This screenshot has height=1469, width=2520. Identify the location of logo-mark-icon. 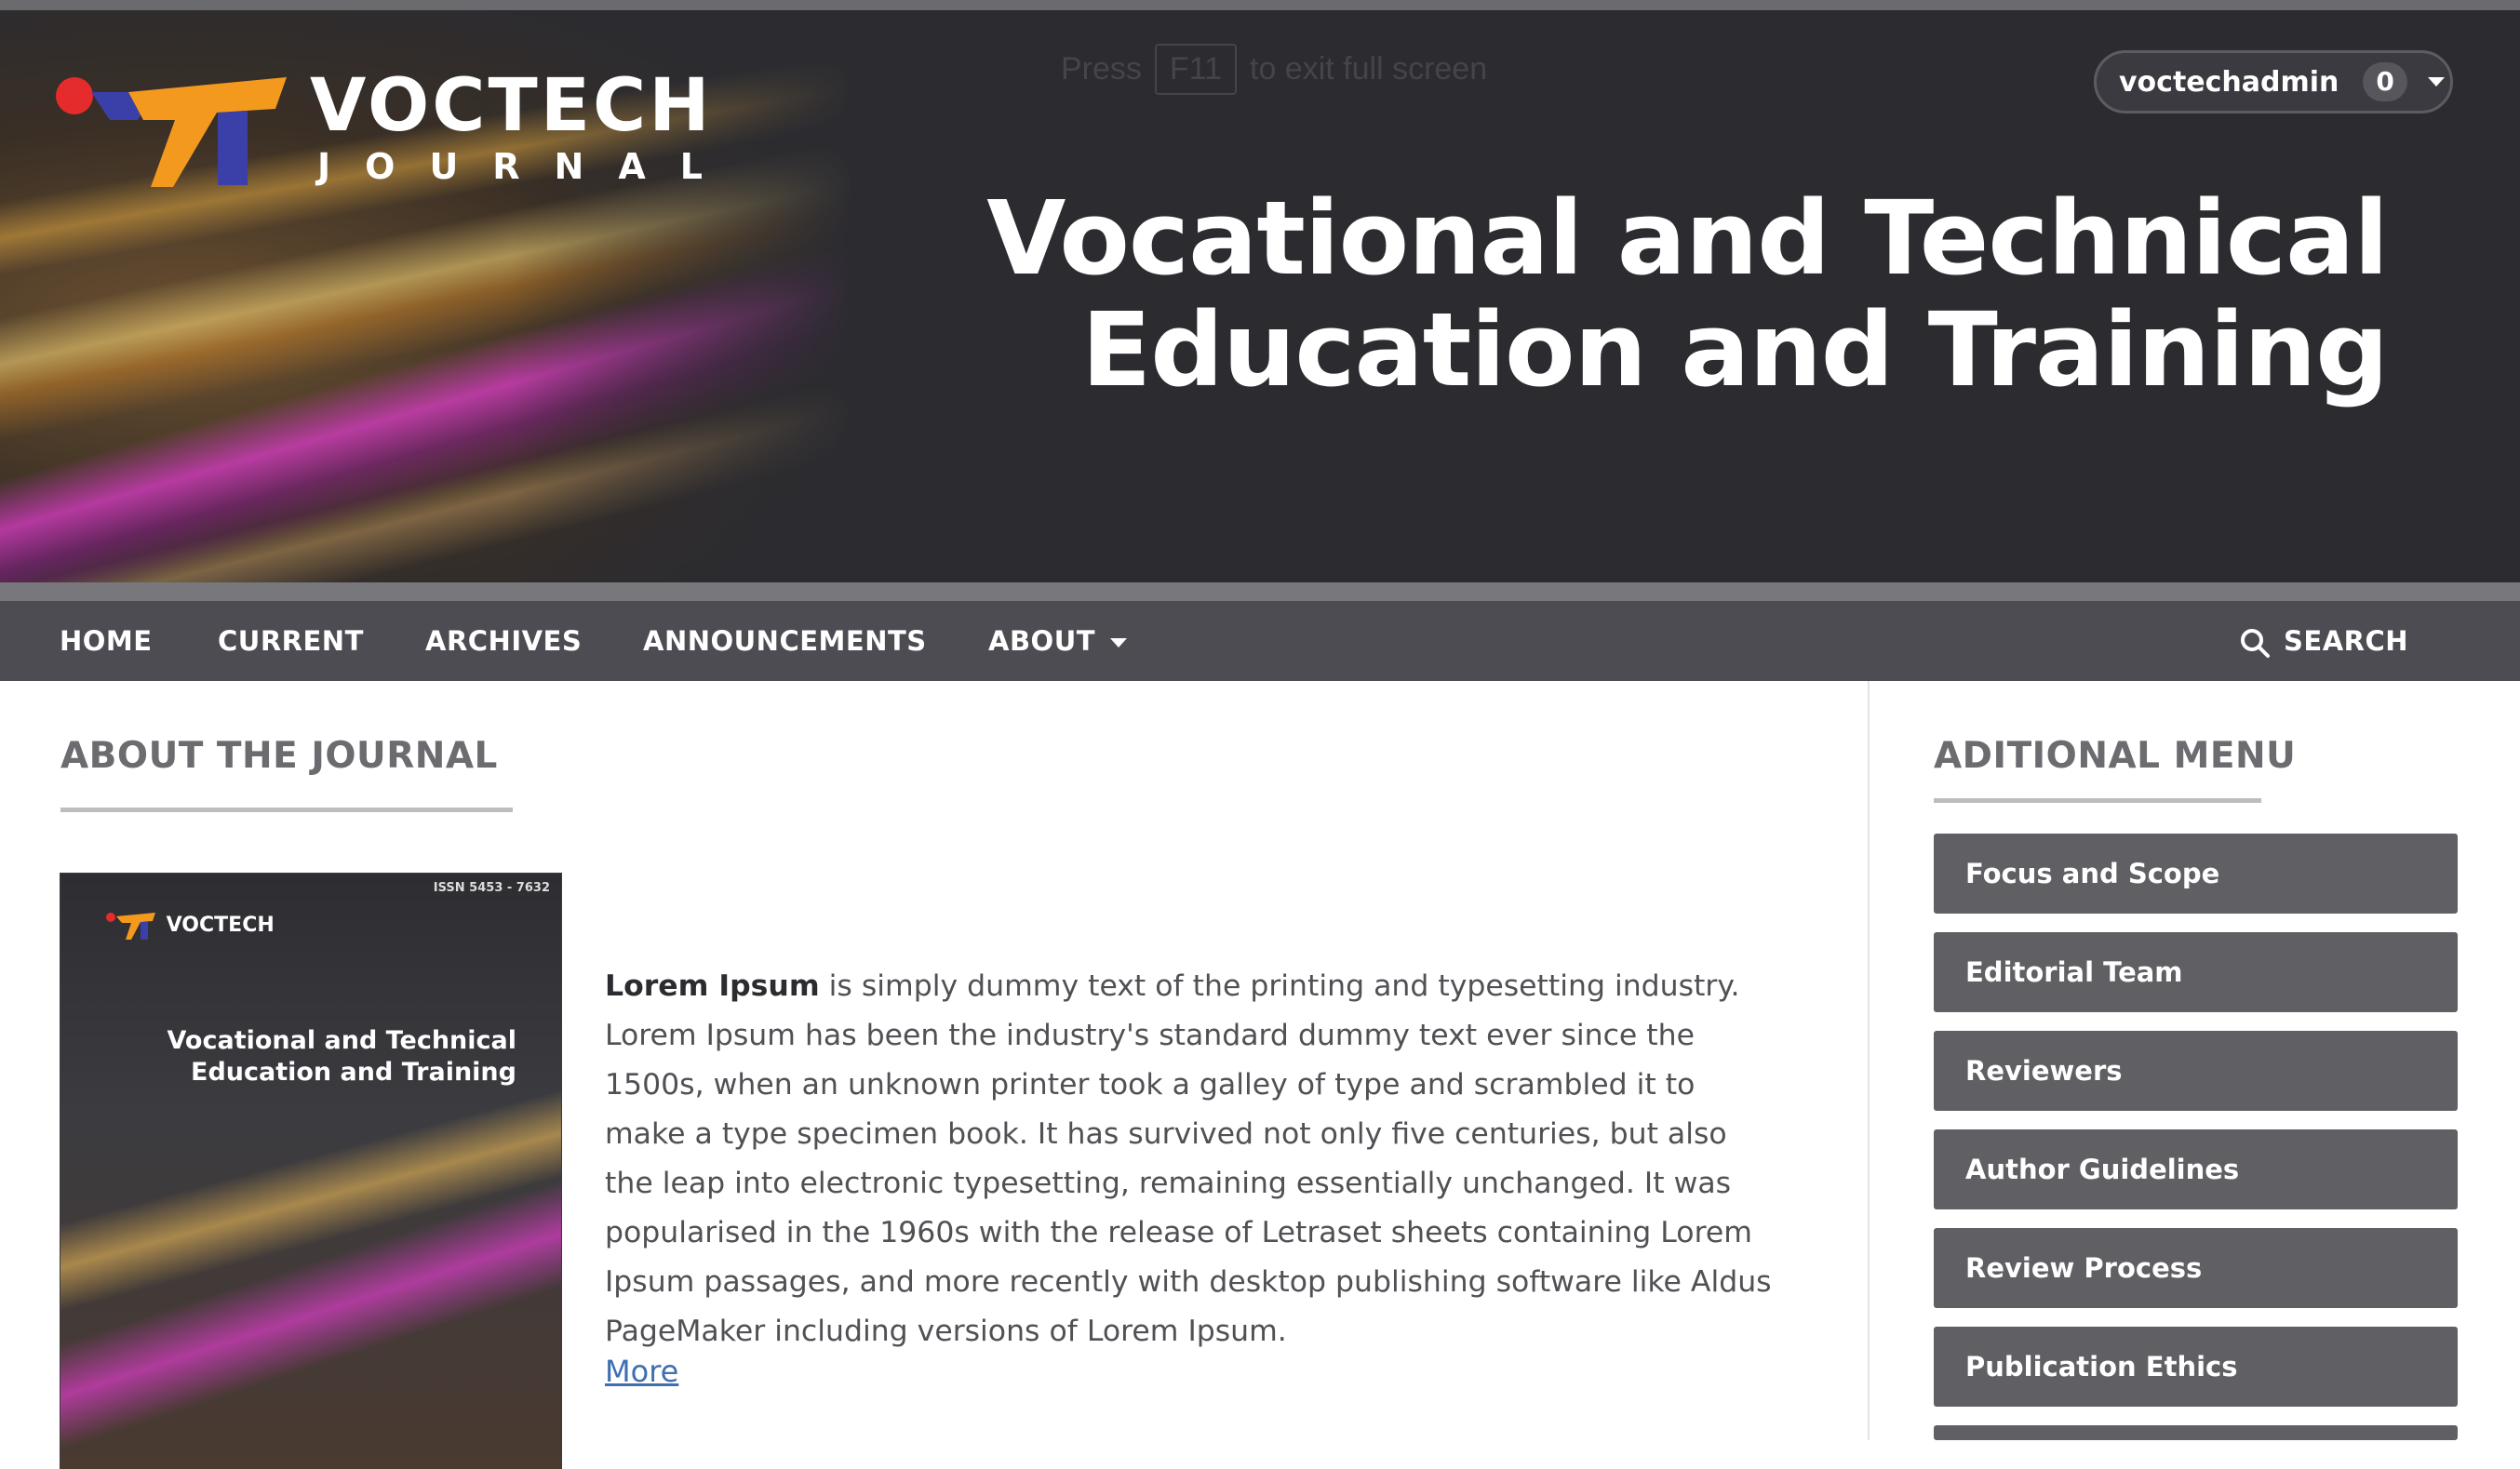
(171, 132).